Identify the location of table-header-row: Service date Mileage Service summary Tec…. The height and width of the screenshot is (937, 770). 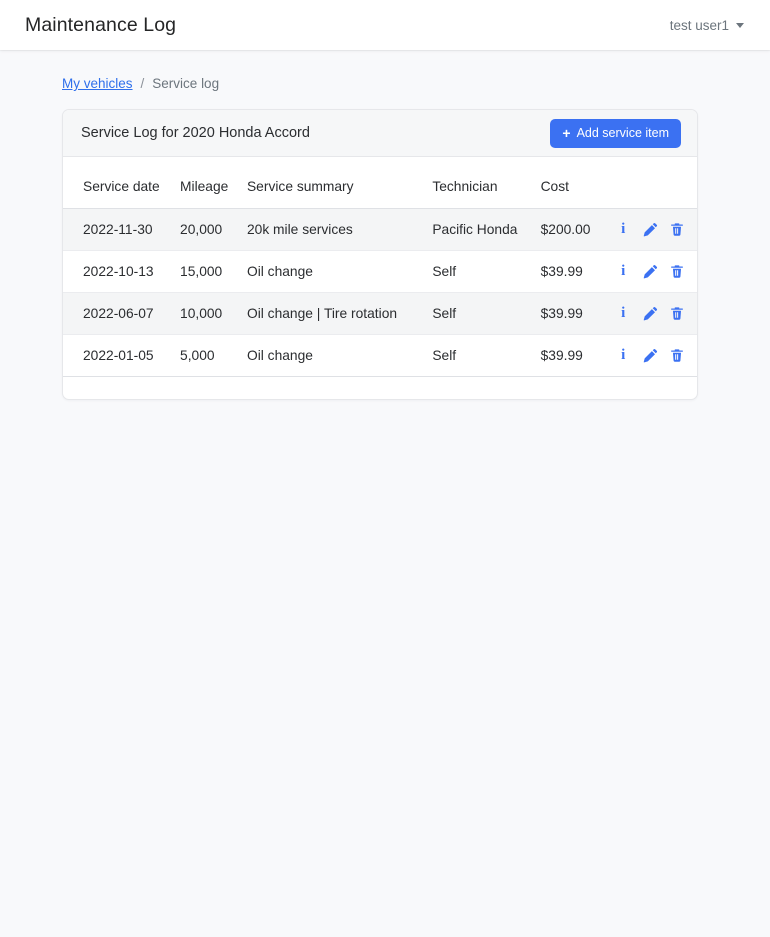
(380, 191).